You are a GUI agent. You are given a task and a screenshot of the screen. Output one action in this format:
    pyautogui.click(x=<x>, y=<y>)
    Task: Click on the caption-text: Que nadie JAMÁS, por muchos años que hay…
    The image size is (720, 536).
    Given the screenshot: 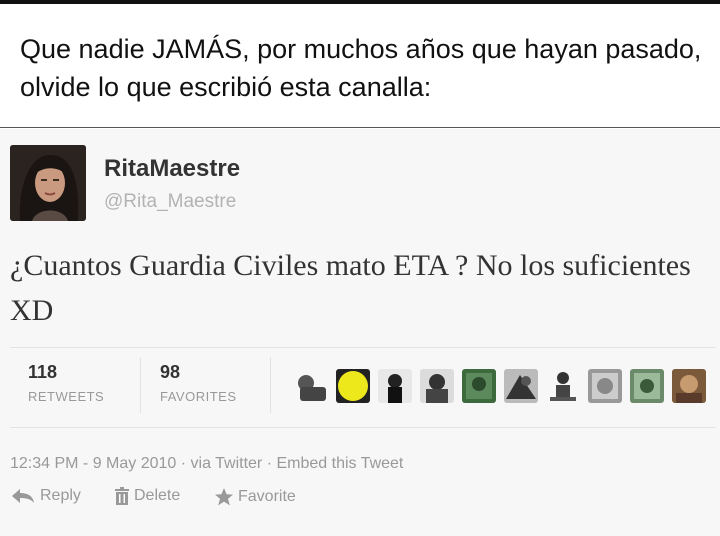 What is the action you would take?
    pyautogui.click(x=361, y=68)
    